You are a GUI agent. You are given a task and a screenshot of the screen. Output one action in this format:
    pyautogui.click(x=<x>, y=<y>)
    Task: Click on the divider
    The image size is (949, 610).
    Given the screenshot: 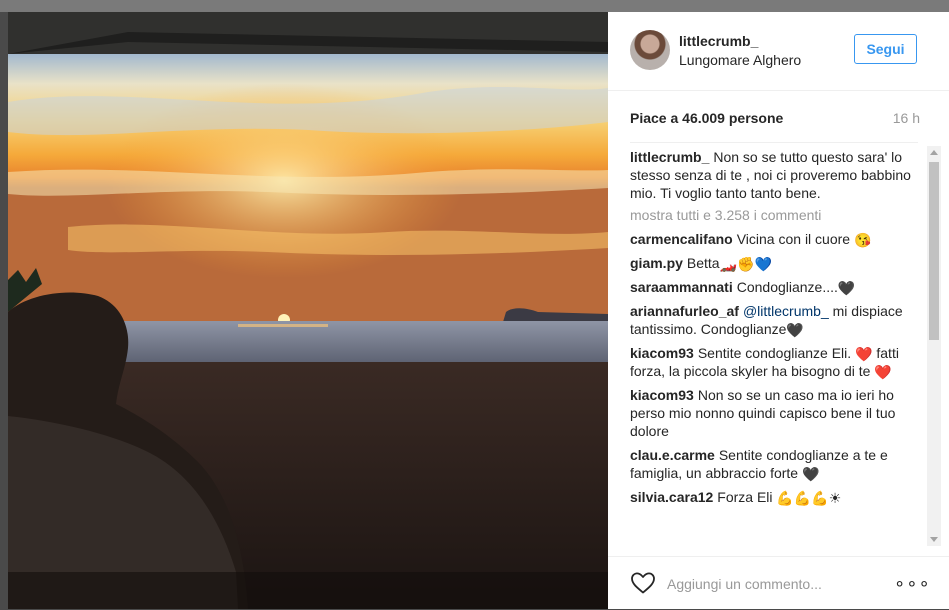 What is the action you would take?
    pyautogui.click(x=774, y=142)
    